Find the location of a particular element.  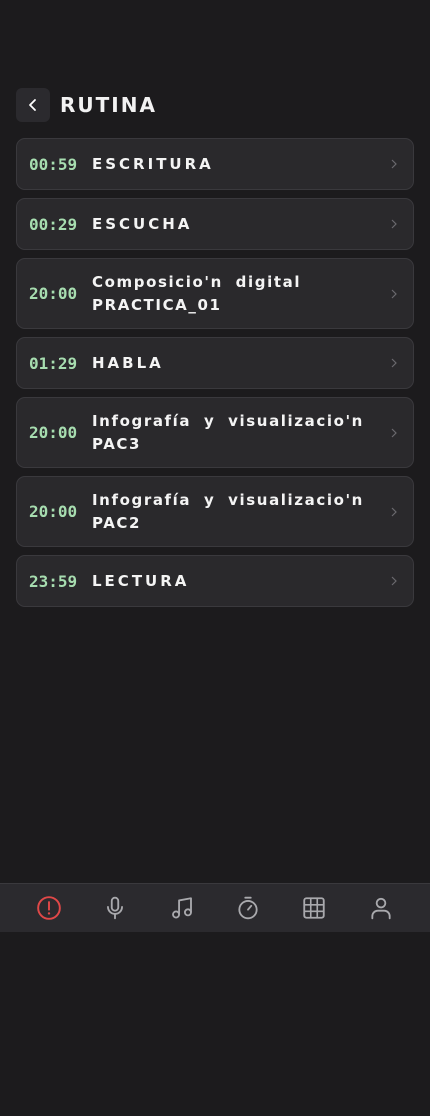

chevron-left-icon is located at coordinates (32, 105).